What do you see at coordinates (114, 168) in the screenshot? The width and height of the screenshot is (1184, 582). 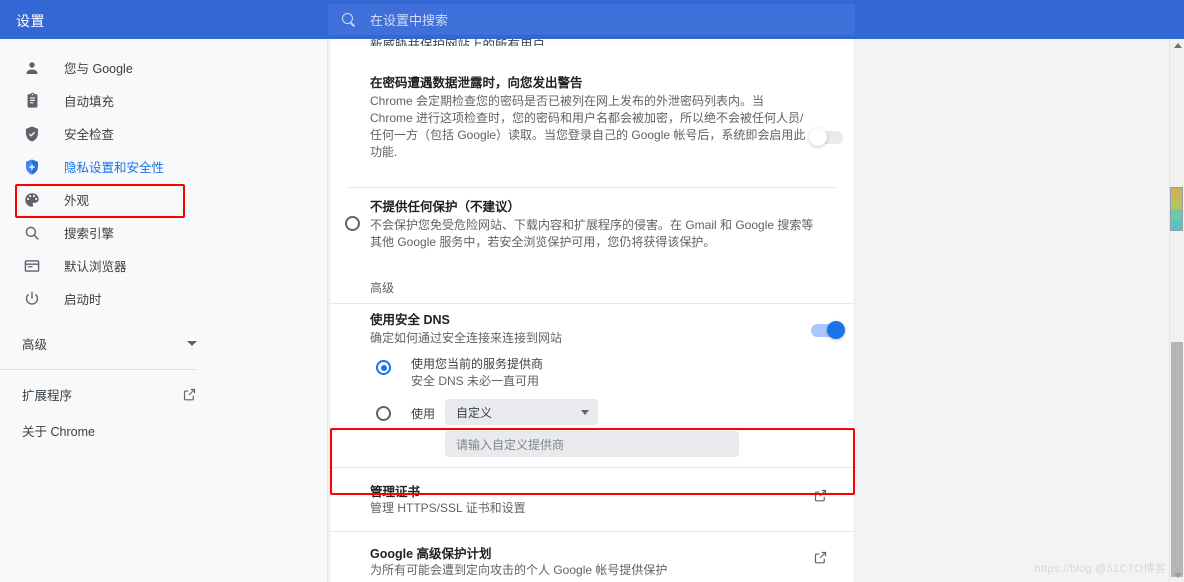 I see `sidebar-item-label: 隐私设置和安全性` at bounding box center [114, 168].